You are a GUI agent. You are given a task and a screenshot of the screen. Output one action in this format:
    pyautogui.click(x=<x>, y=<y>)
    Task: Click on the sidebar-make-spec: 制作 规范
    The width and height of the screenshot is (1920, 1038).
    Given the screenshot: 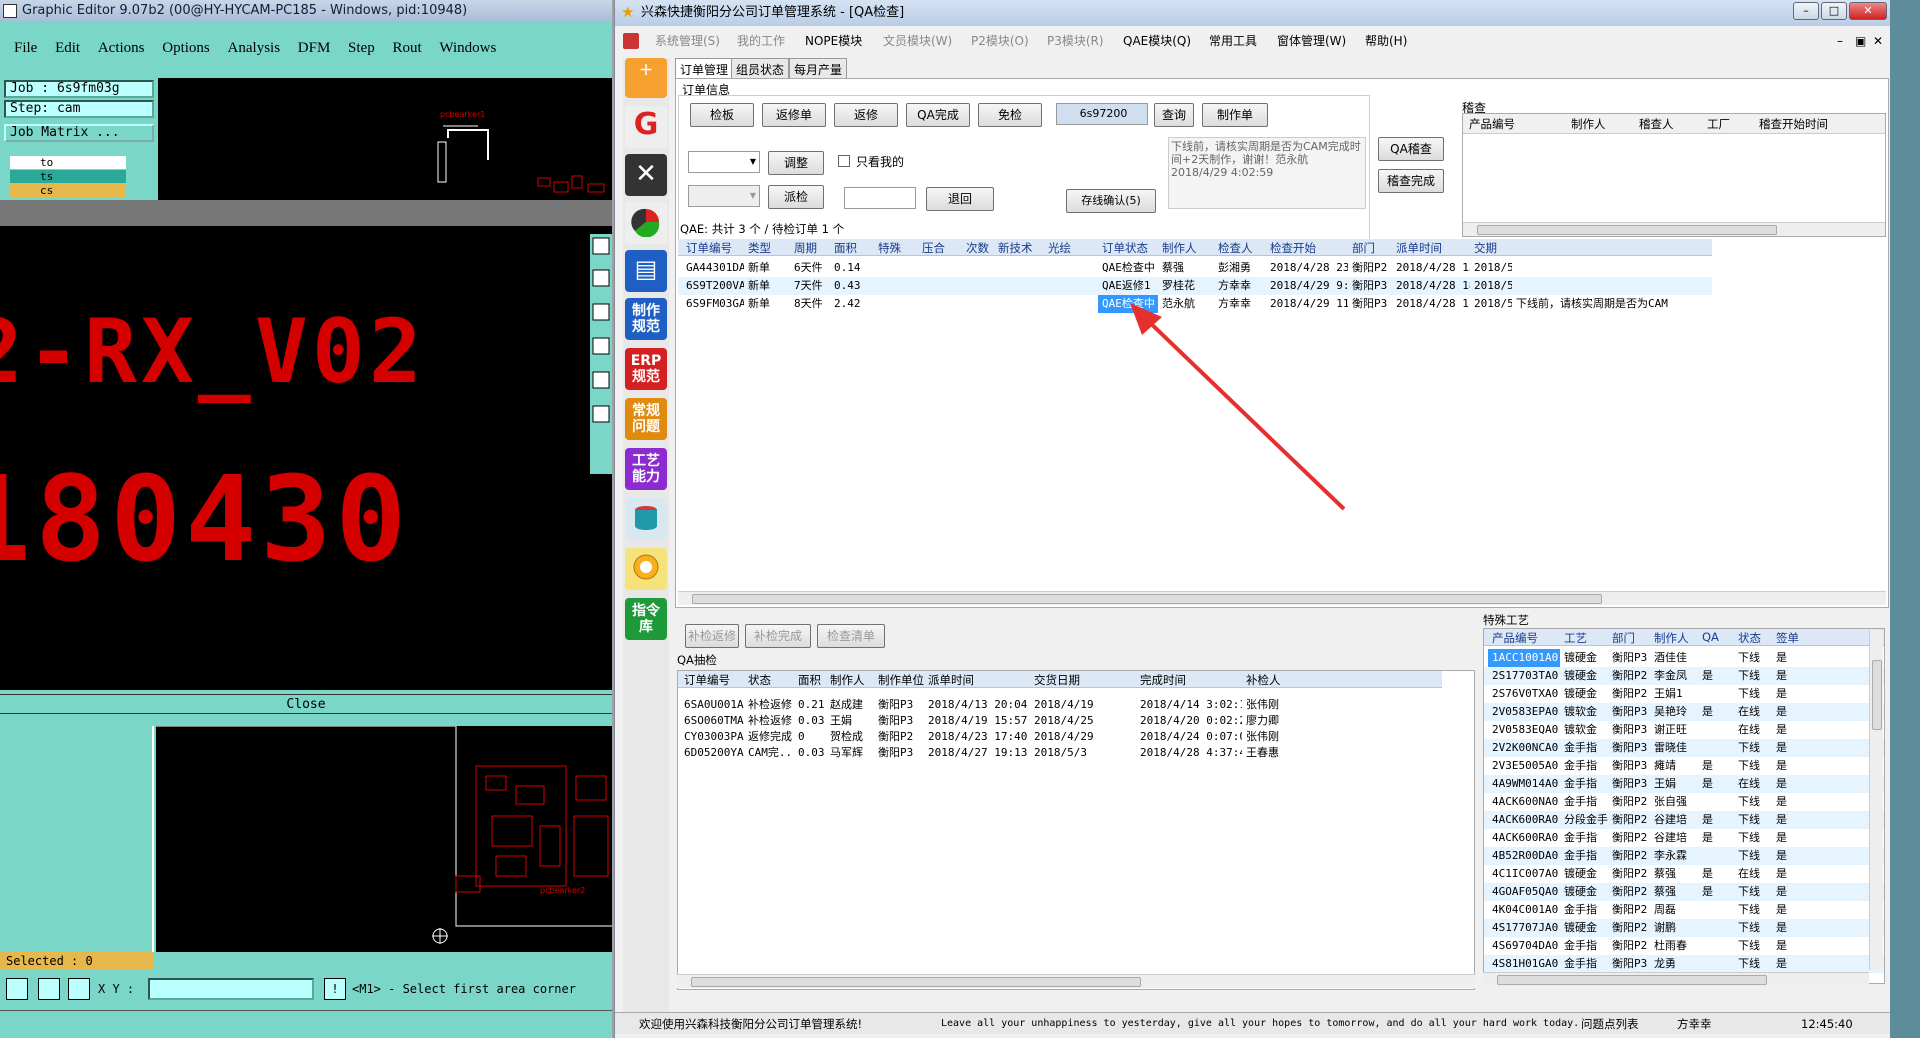 What is the action you would take?
    pyautogui.click(x=646, y=319)
    